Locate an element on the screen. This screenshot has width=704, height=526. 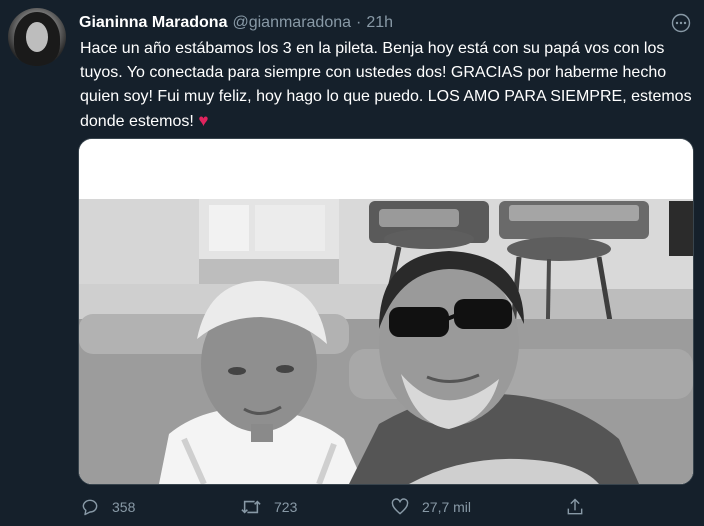
heart-emoji: ♥ is located at coordinates (203, 120).